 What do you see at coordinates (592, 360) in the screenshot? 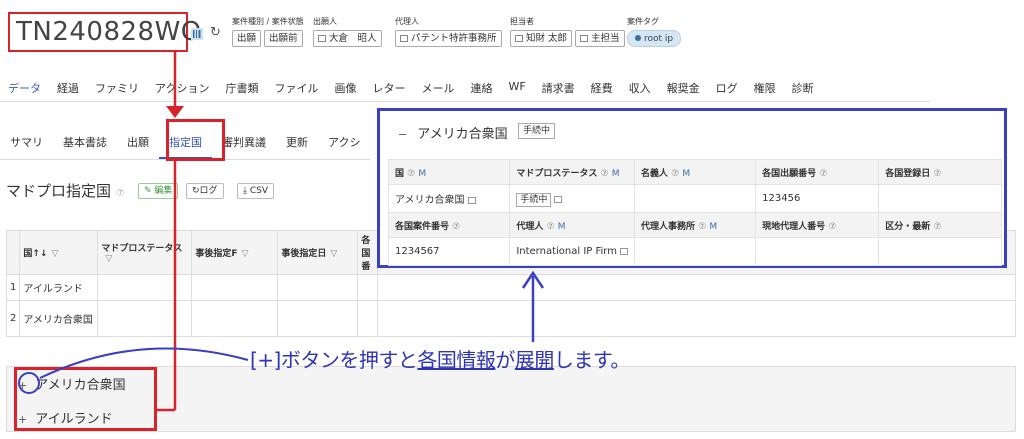
I see `callout-text-5: します。` at bounding box center [592, 360].